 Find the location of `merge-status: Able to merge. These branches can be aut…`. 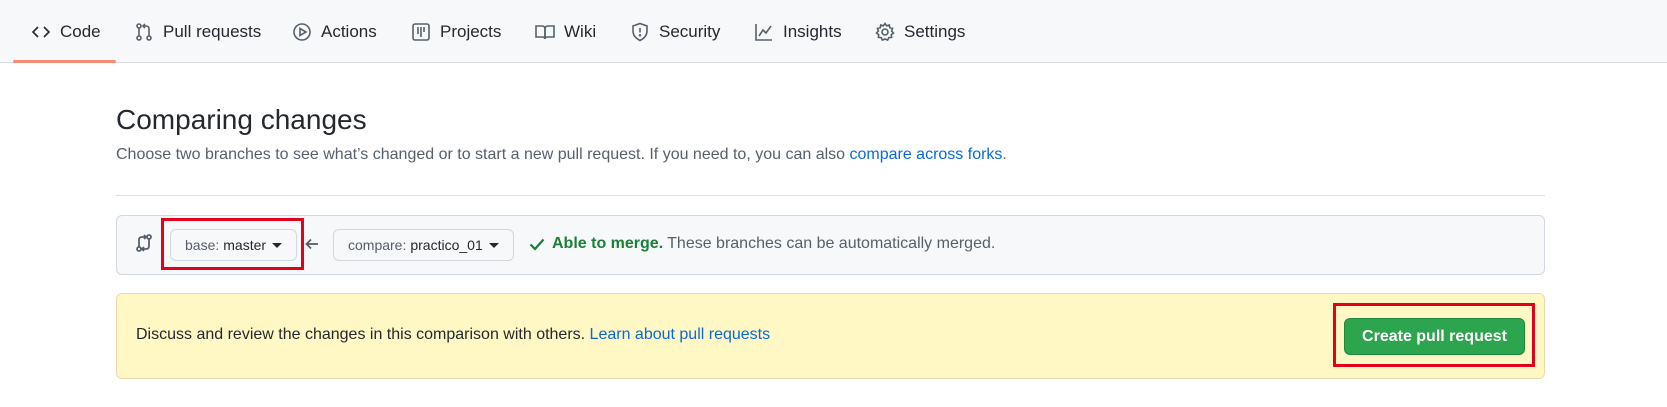

merge-status: Able to merge. These branches can be aut… is located at coordinates (761, 244).